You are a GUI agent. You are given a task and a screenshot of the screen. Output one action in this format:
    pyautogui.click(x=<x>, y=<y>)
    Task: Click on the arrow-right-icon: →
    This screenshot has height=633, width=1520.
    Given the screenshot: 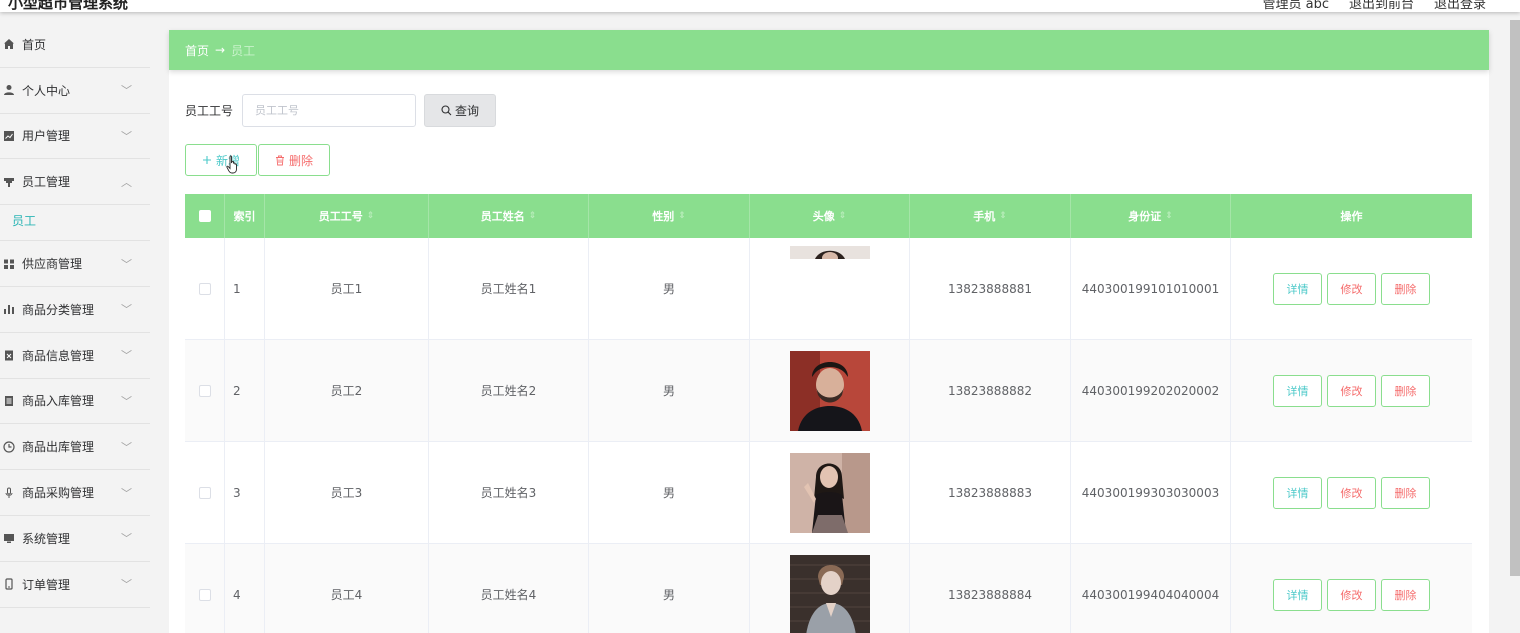 What is the action you would take?
    pyautogui.click(x=220, y=50)
    